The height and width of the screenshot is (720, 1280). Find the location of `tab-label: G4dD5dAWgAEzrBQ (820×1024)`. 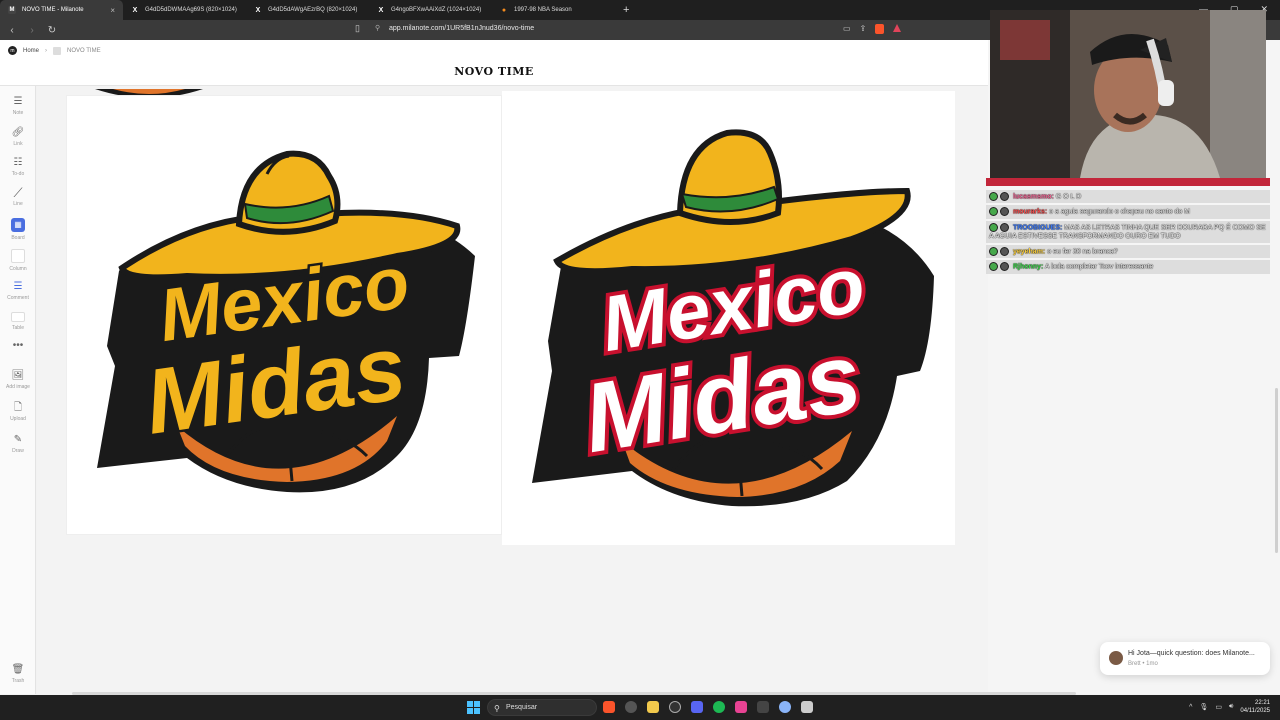

tab-label: G4dD5dAWgAEzrBQ (820×1024) is located at coordinates (313, 10).